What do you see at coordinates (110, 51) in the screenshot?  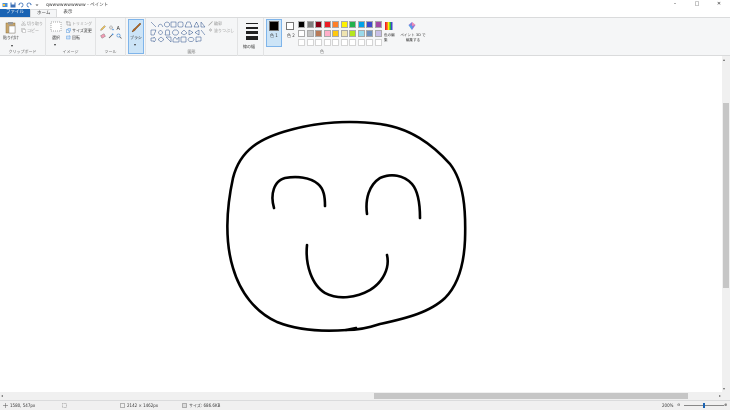 I see `tools-group-label: ツール` at bounding box center [110, 51].